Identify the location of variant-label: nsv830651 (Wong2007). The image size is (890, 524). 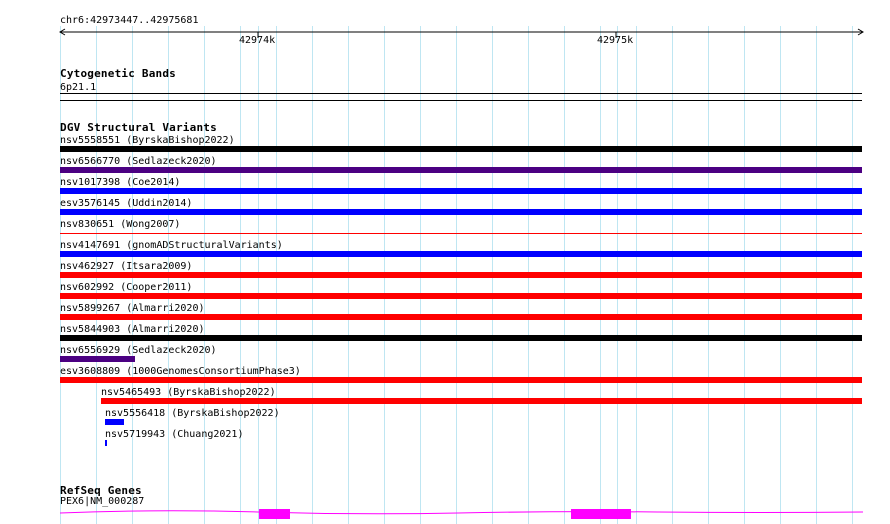
(120, 224).